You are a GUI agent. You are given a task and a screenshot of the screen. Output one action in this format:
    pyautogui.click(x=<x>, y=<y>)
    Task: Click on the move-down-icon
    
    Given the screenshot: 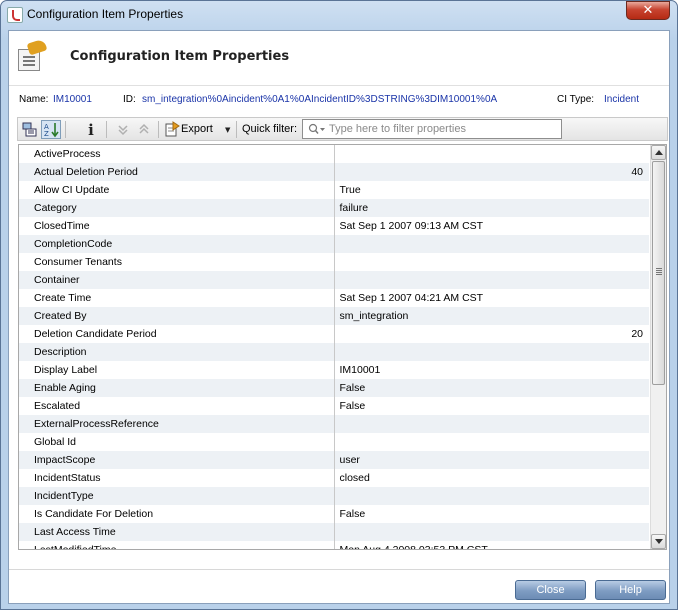 What is the action you would take?
    pyautogui.click(x=123, y=129)
    